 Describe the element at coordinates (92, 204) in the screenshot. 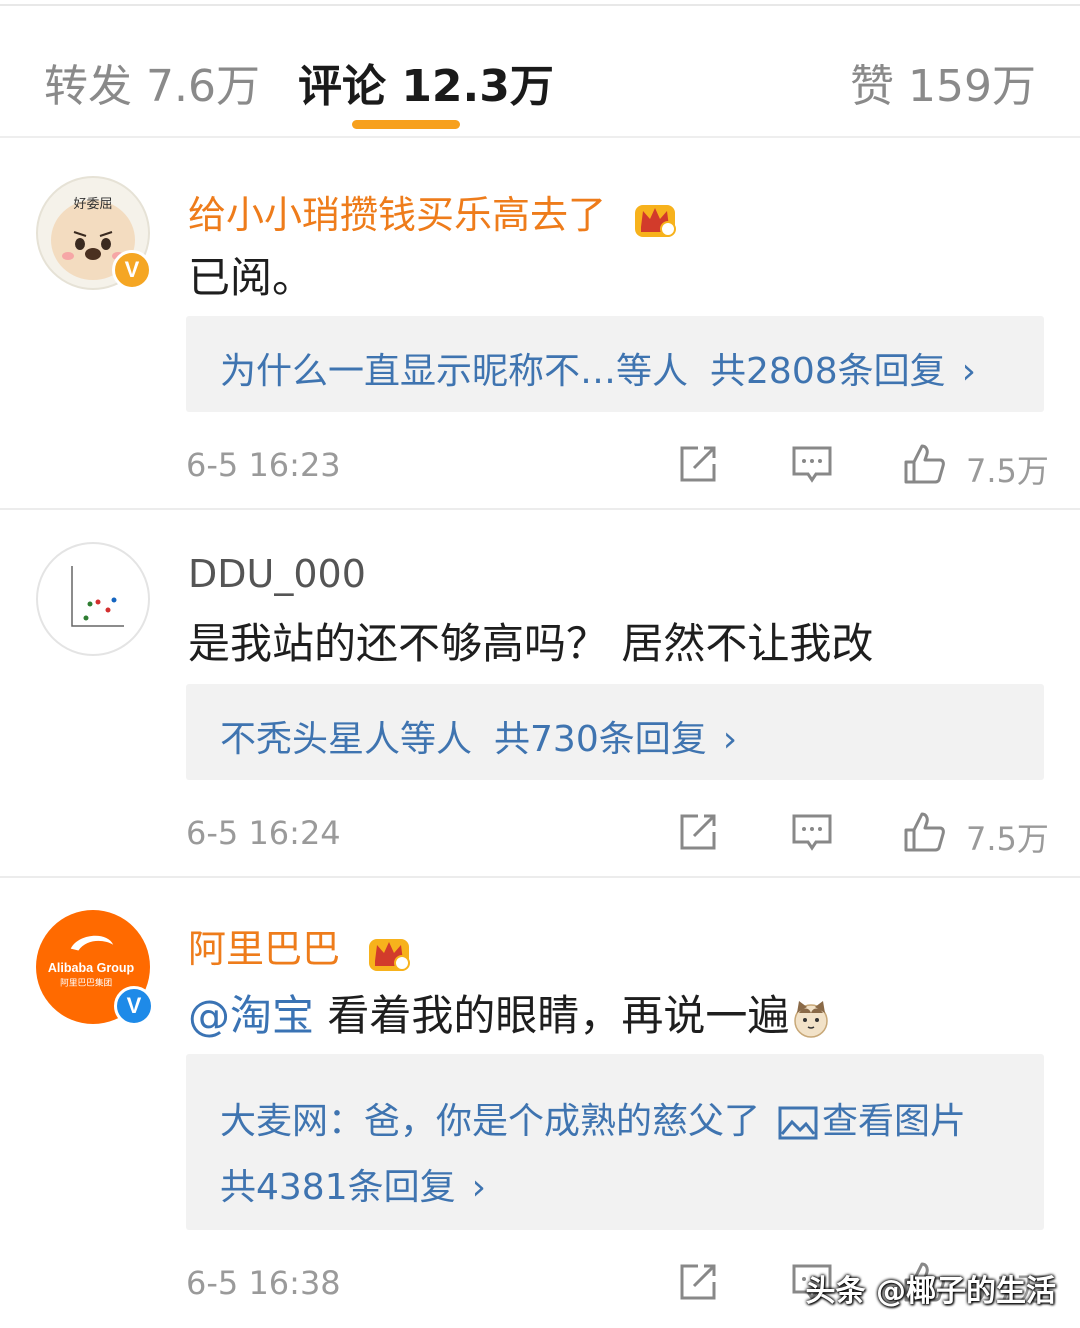

I see `svg-text: 好委屈` at that location.